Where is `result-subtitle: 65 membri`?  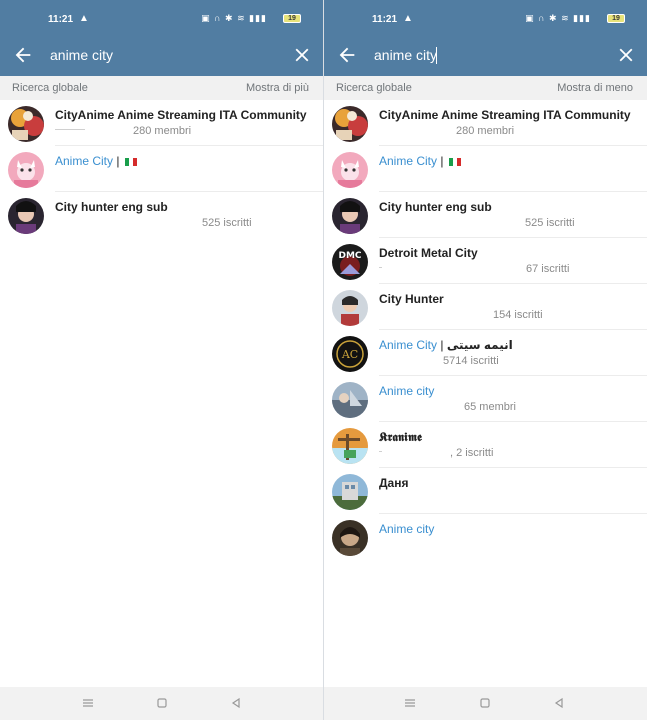
result-subtitle: 65 membri is located at coordinates (490, 407).